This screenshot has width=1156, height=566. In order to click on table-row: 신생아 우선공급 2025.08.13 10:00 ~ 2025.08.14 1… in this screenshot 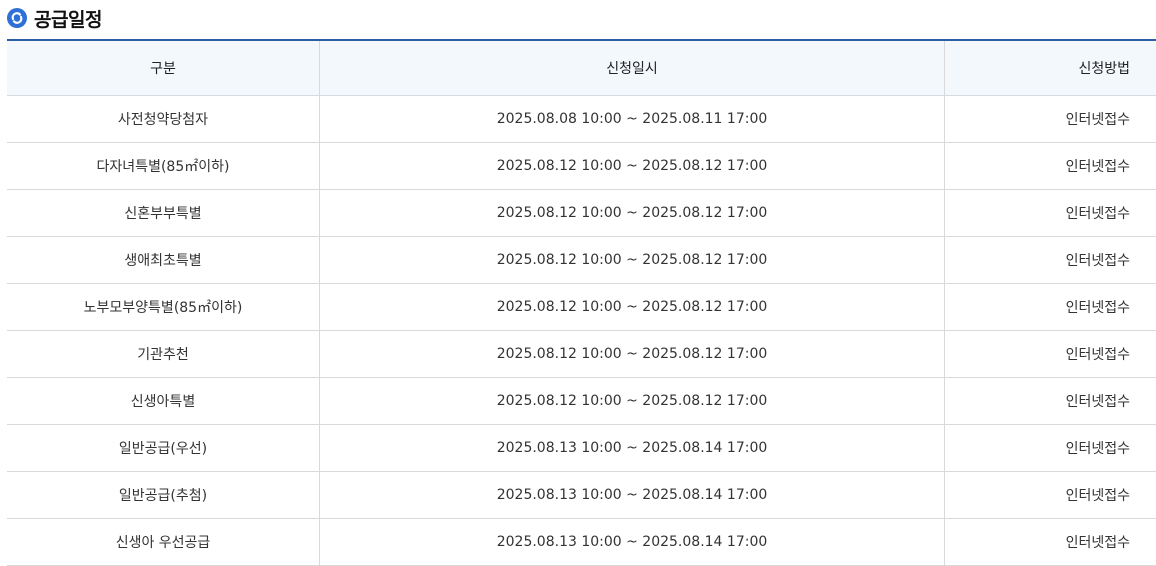, I will do `click(581, 542)`.